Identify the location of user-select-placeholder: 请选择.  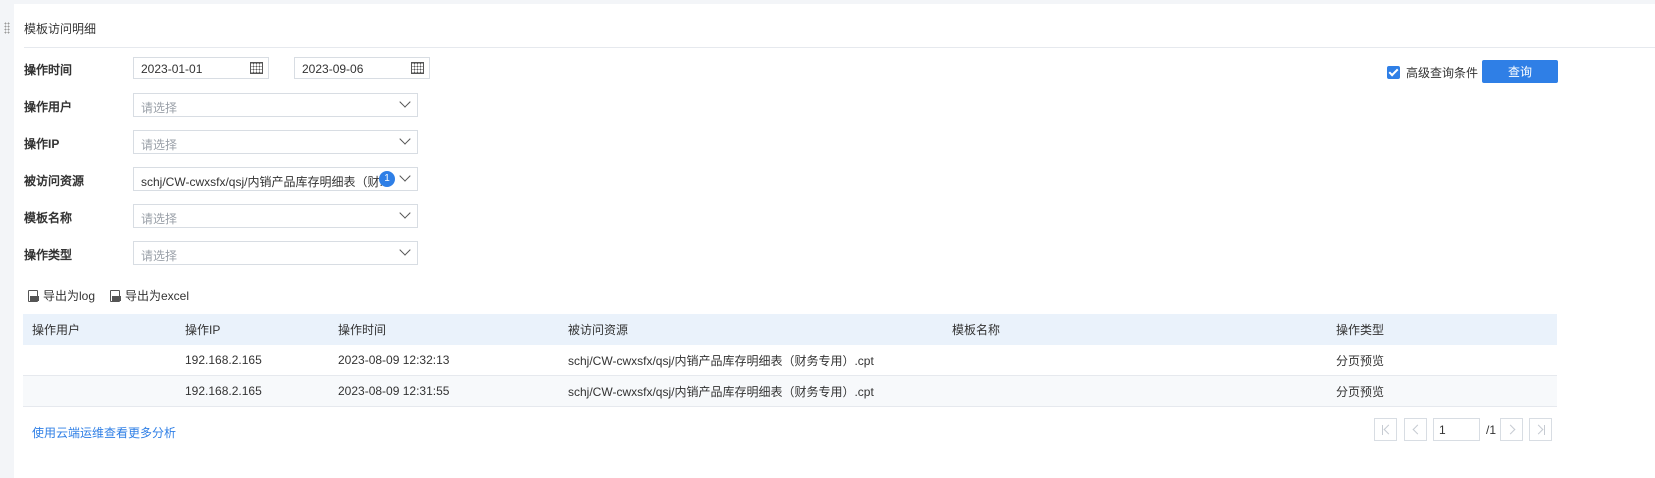
(159, 108).